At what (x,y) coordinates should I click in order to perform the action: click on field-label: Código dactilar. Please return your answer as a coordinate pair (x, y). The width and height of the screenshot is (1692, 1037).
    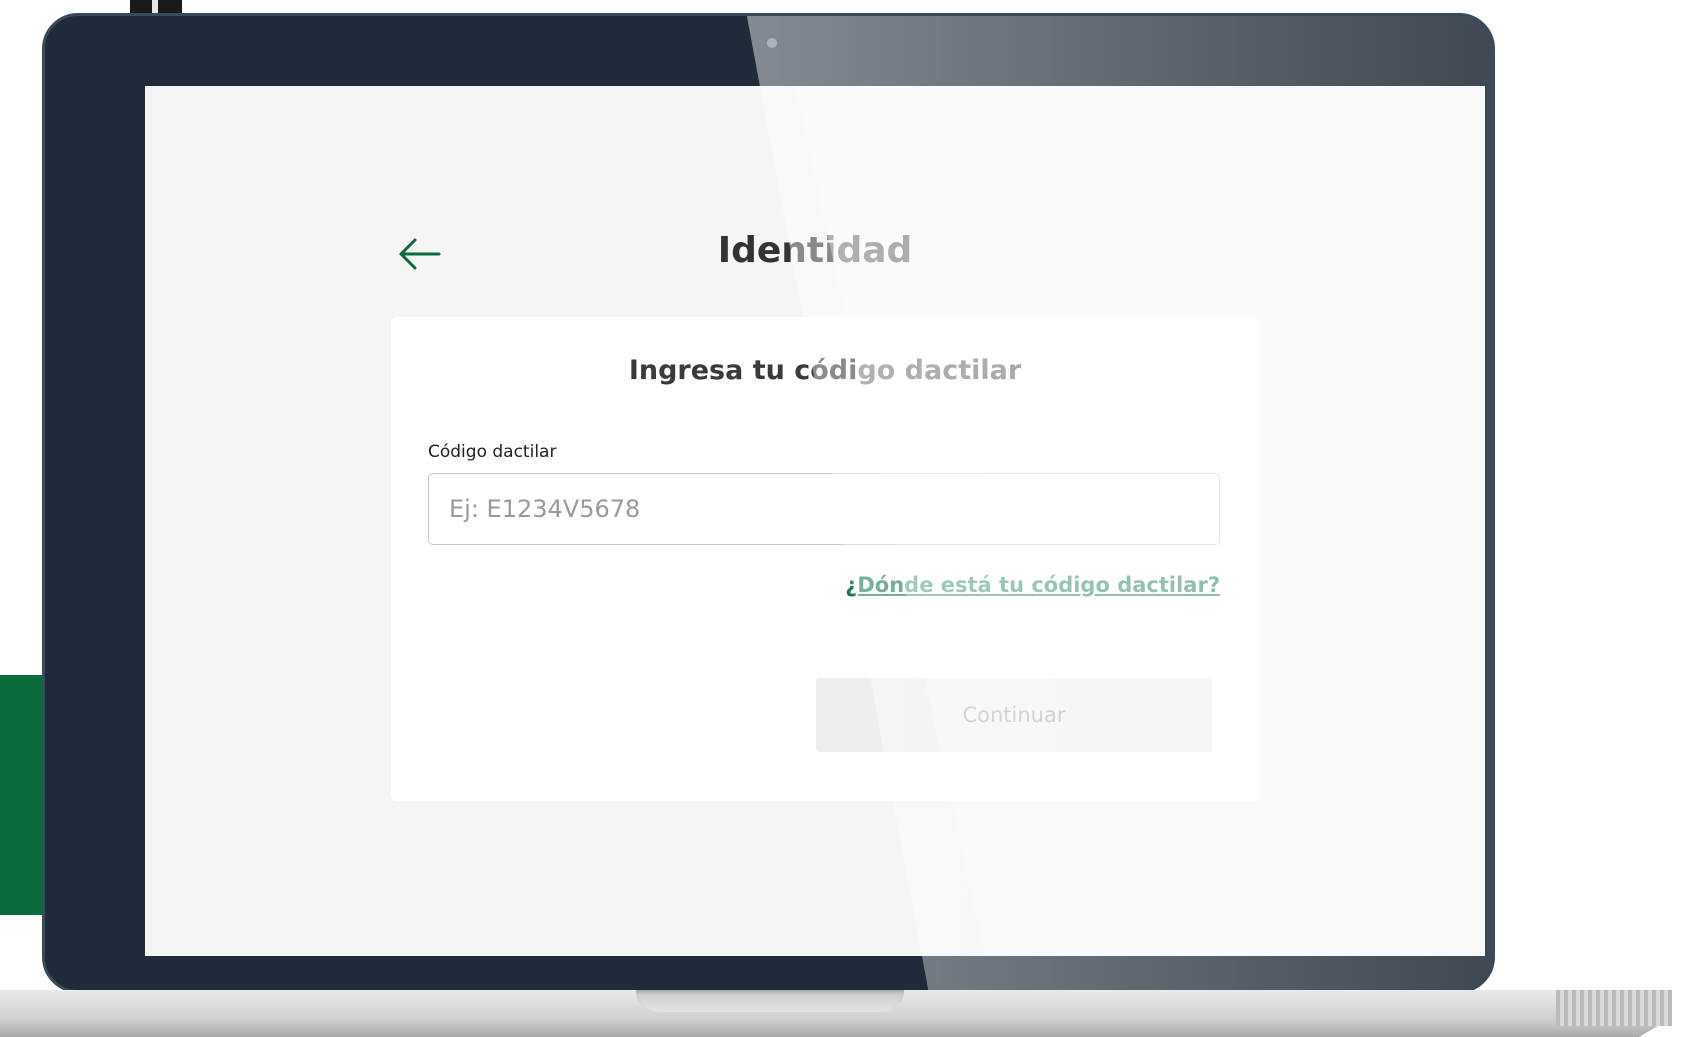
    Looking at the image, I should click on (492, 452).